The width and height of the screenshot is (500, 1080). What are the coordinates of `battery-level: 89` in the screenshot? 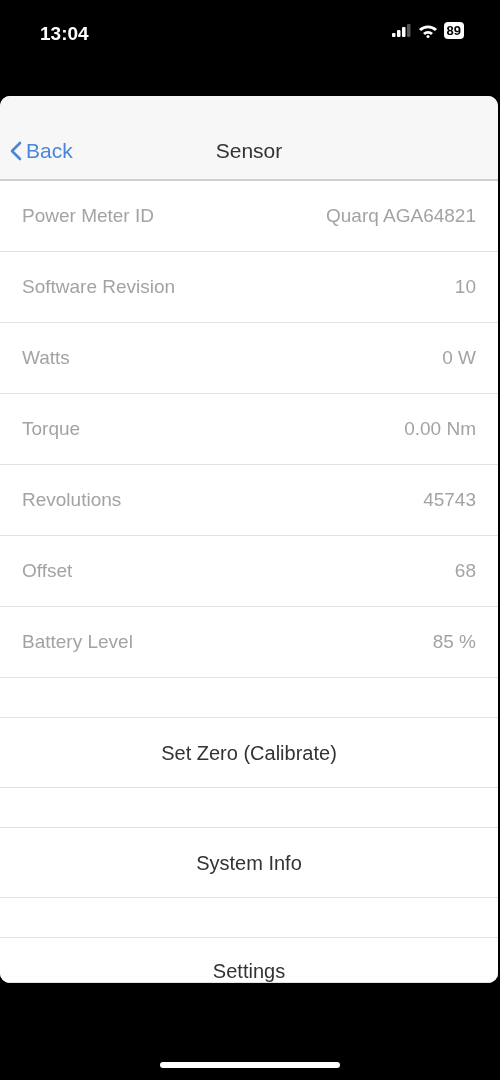 It's located at (453, 30).